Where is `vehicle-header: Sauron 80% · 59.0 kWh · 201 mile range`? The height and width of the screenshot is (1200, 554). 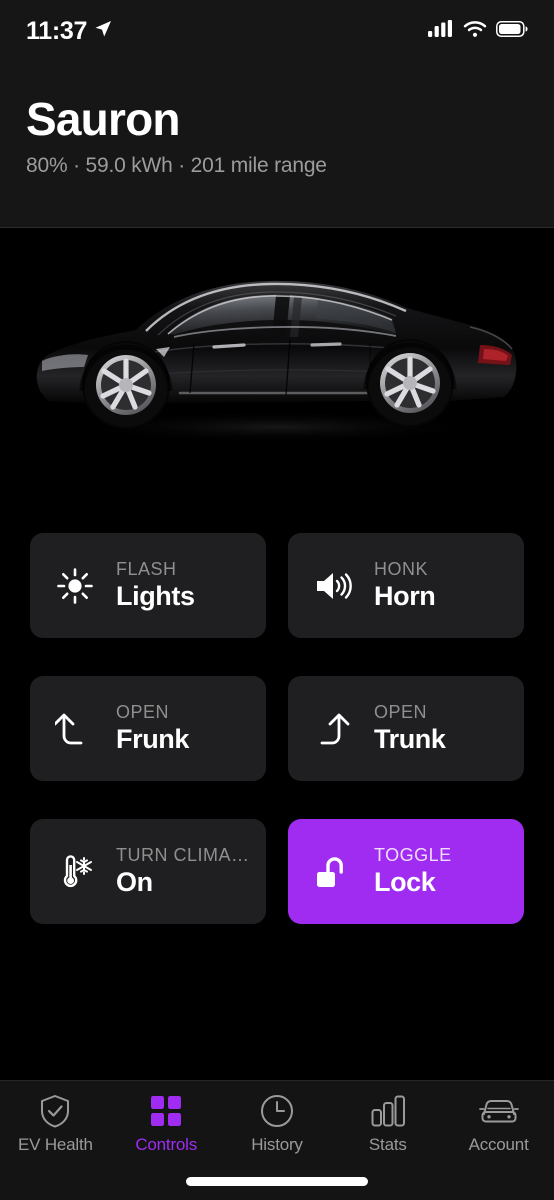 vehicle-header: Sauron 80% · 59.0 kWh · 201 mile range is located at coordinates (277, 145).